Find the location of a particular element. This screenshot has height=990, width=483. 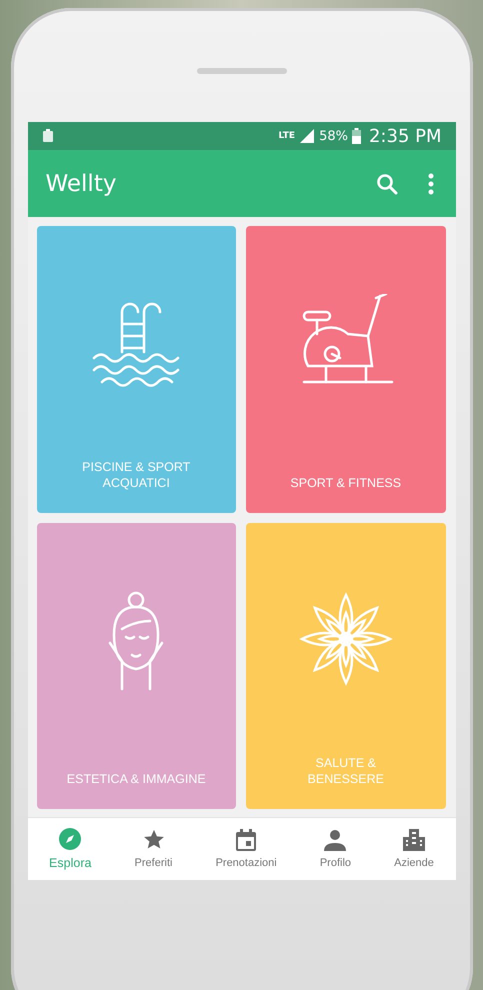

battery-saver-icon is located at coordinates (48, 136).